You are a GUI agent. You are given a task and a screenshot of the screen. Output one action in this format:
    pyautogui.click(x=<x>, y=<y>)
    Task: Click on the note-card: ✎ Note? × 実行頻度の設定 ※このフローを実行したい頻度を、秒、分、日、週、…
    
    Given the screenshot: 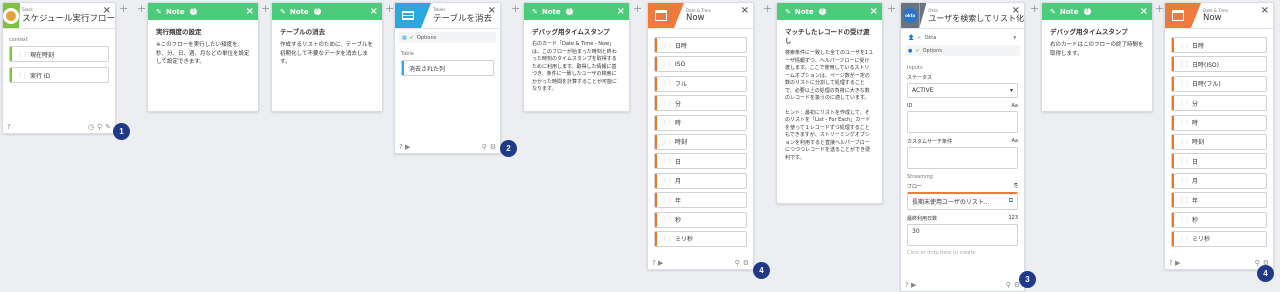 What is the action you would take?
    pyautogui.click(x=203, y=57)
    